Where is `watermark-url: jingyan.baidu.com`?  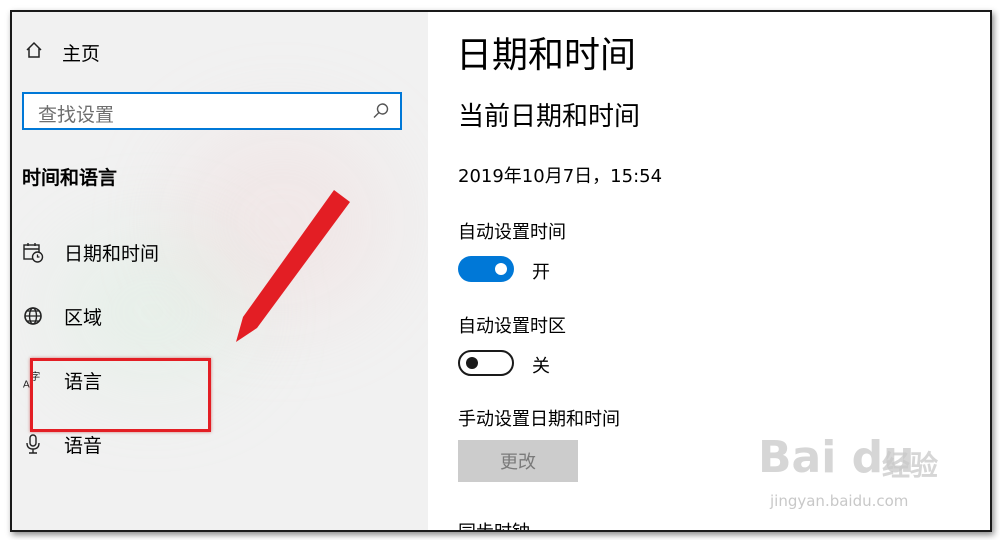
watermark-url: jingyan.baidu.com is located at coordinates (839, 501).